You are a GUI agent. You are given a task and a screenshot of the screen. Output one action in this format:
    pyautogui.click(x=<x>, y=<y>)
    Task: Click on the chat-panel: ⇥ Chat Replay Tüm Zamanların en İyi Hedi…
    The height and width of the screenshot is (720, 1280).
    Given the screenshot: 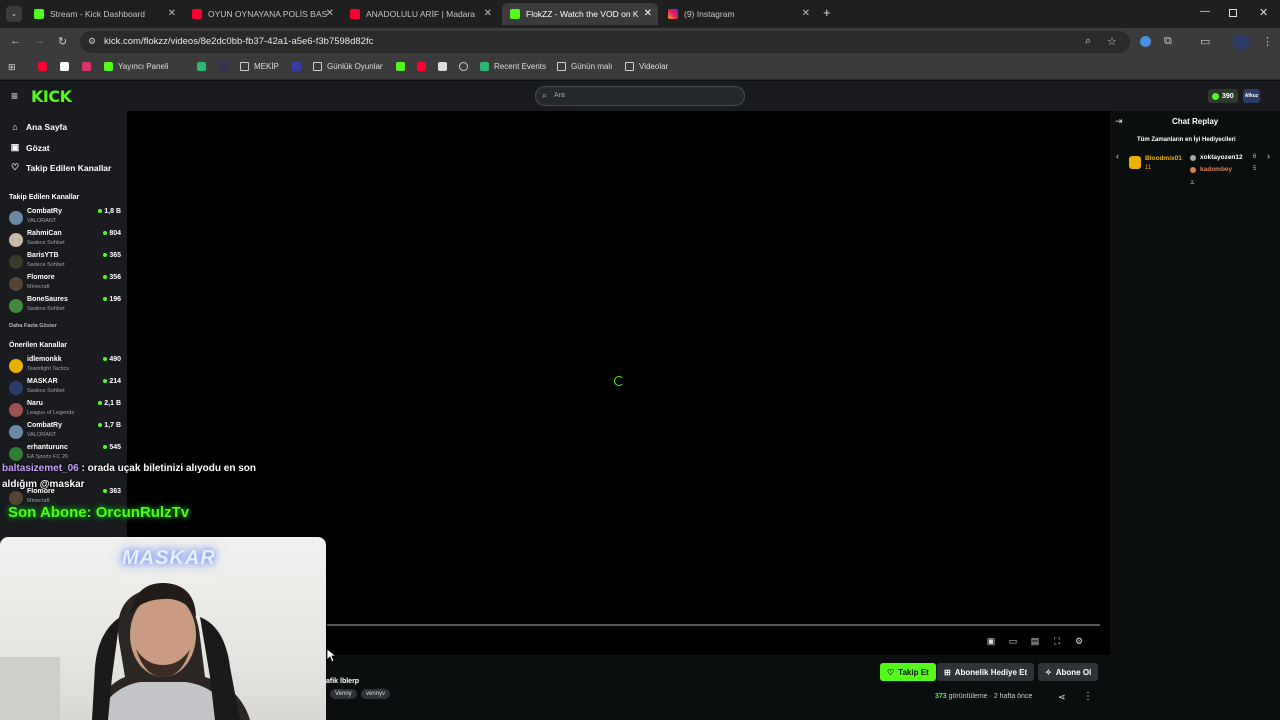 What is the action you would take?
    pyautogui.click(x=1195, y=415)
    